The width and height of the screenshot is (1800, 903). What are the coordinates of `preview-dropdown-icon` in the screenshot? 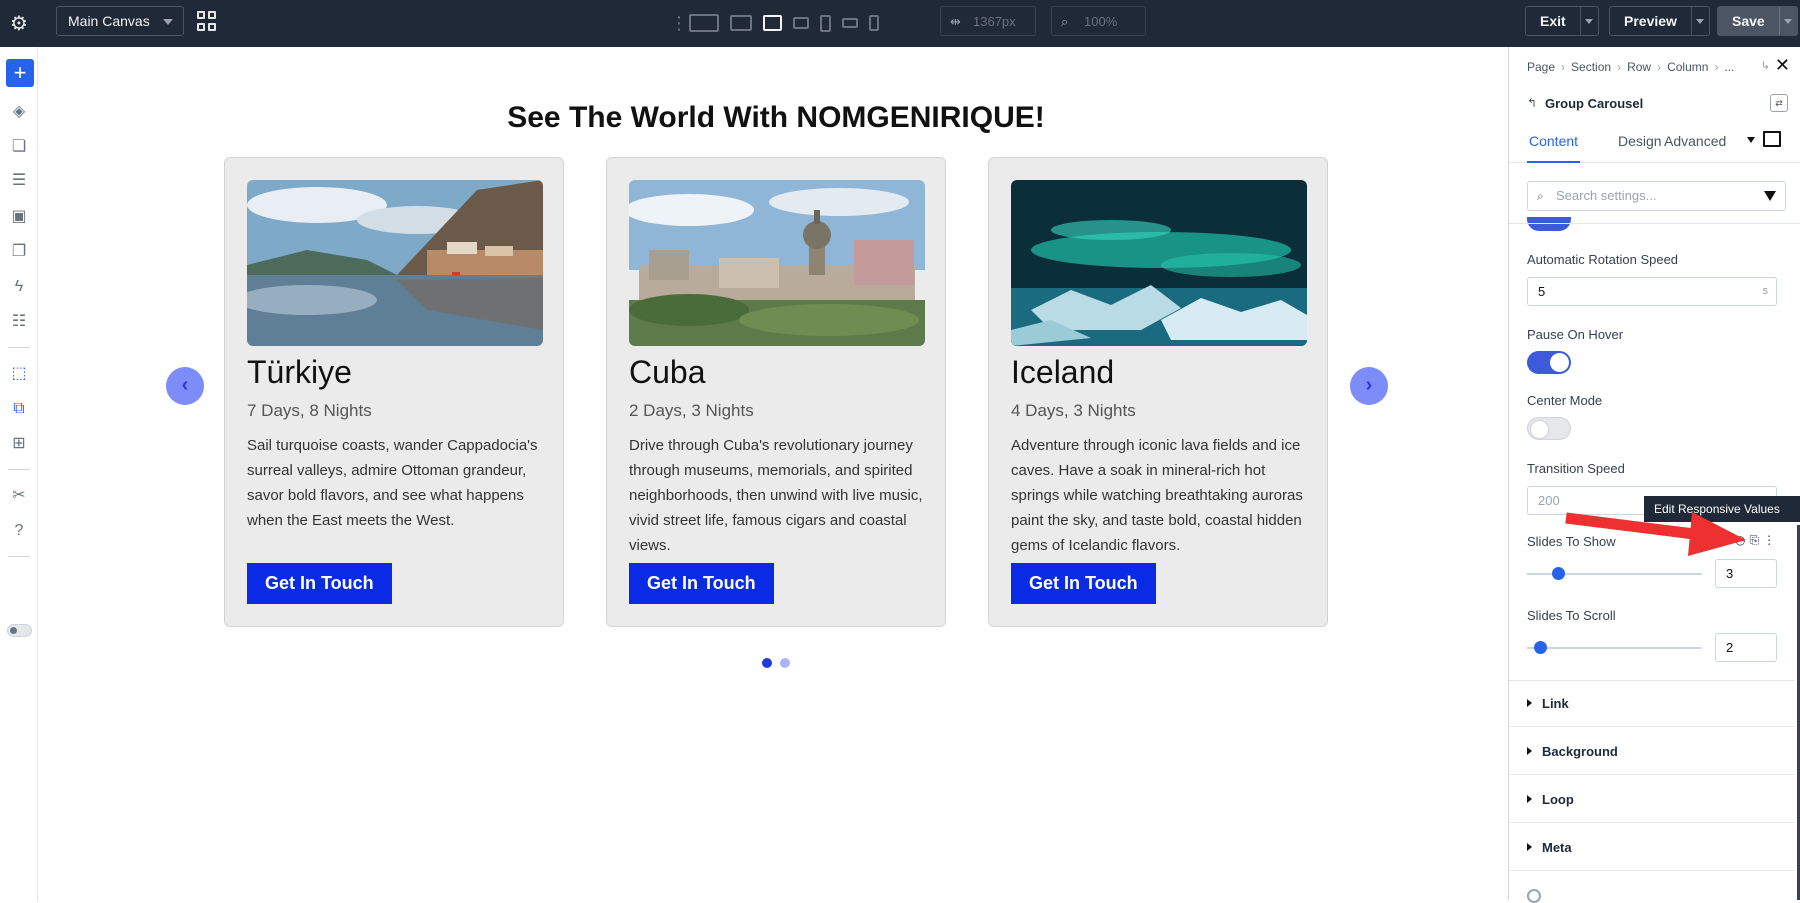 It's located at (1699, 21).